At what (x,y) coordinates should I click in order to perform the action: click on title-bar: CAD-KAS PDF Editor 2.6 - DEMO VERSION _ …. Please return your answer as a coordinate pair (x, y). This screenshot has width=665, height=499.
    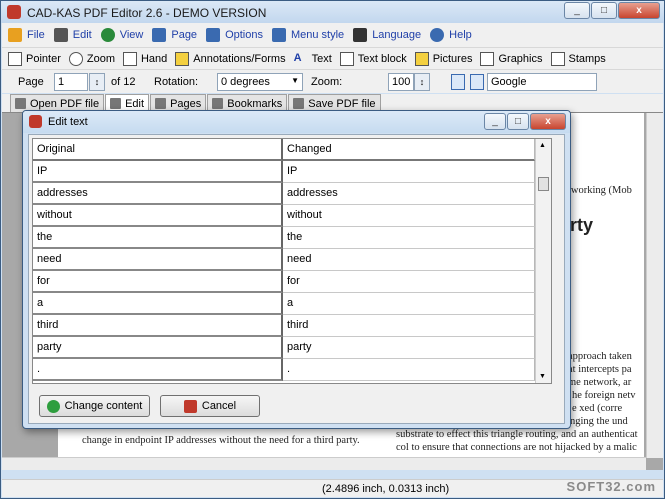
    Looking at the image, I should click on (332, 12).